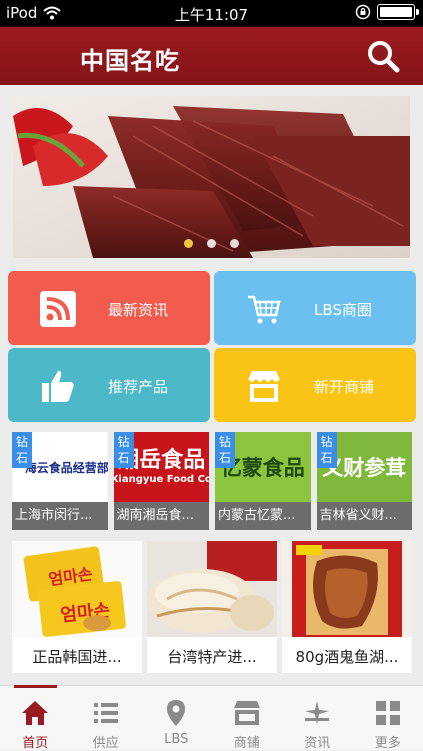 The width and height of the screenshot is (423, 751). I want to click on tile-label: 新开商铺, so click(344, 386).